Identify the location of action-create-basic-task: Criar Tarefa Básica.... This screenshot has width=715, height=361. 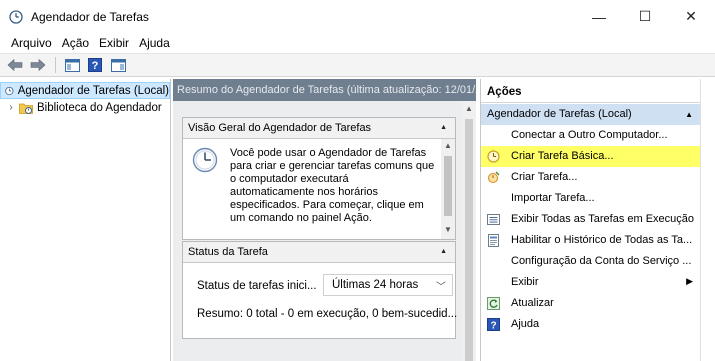
(591, 156).